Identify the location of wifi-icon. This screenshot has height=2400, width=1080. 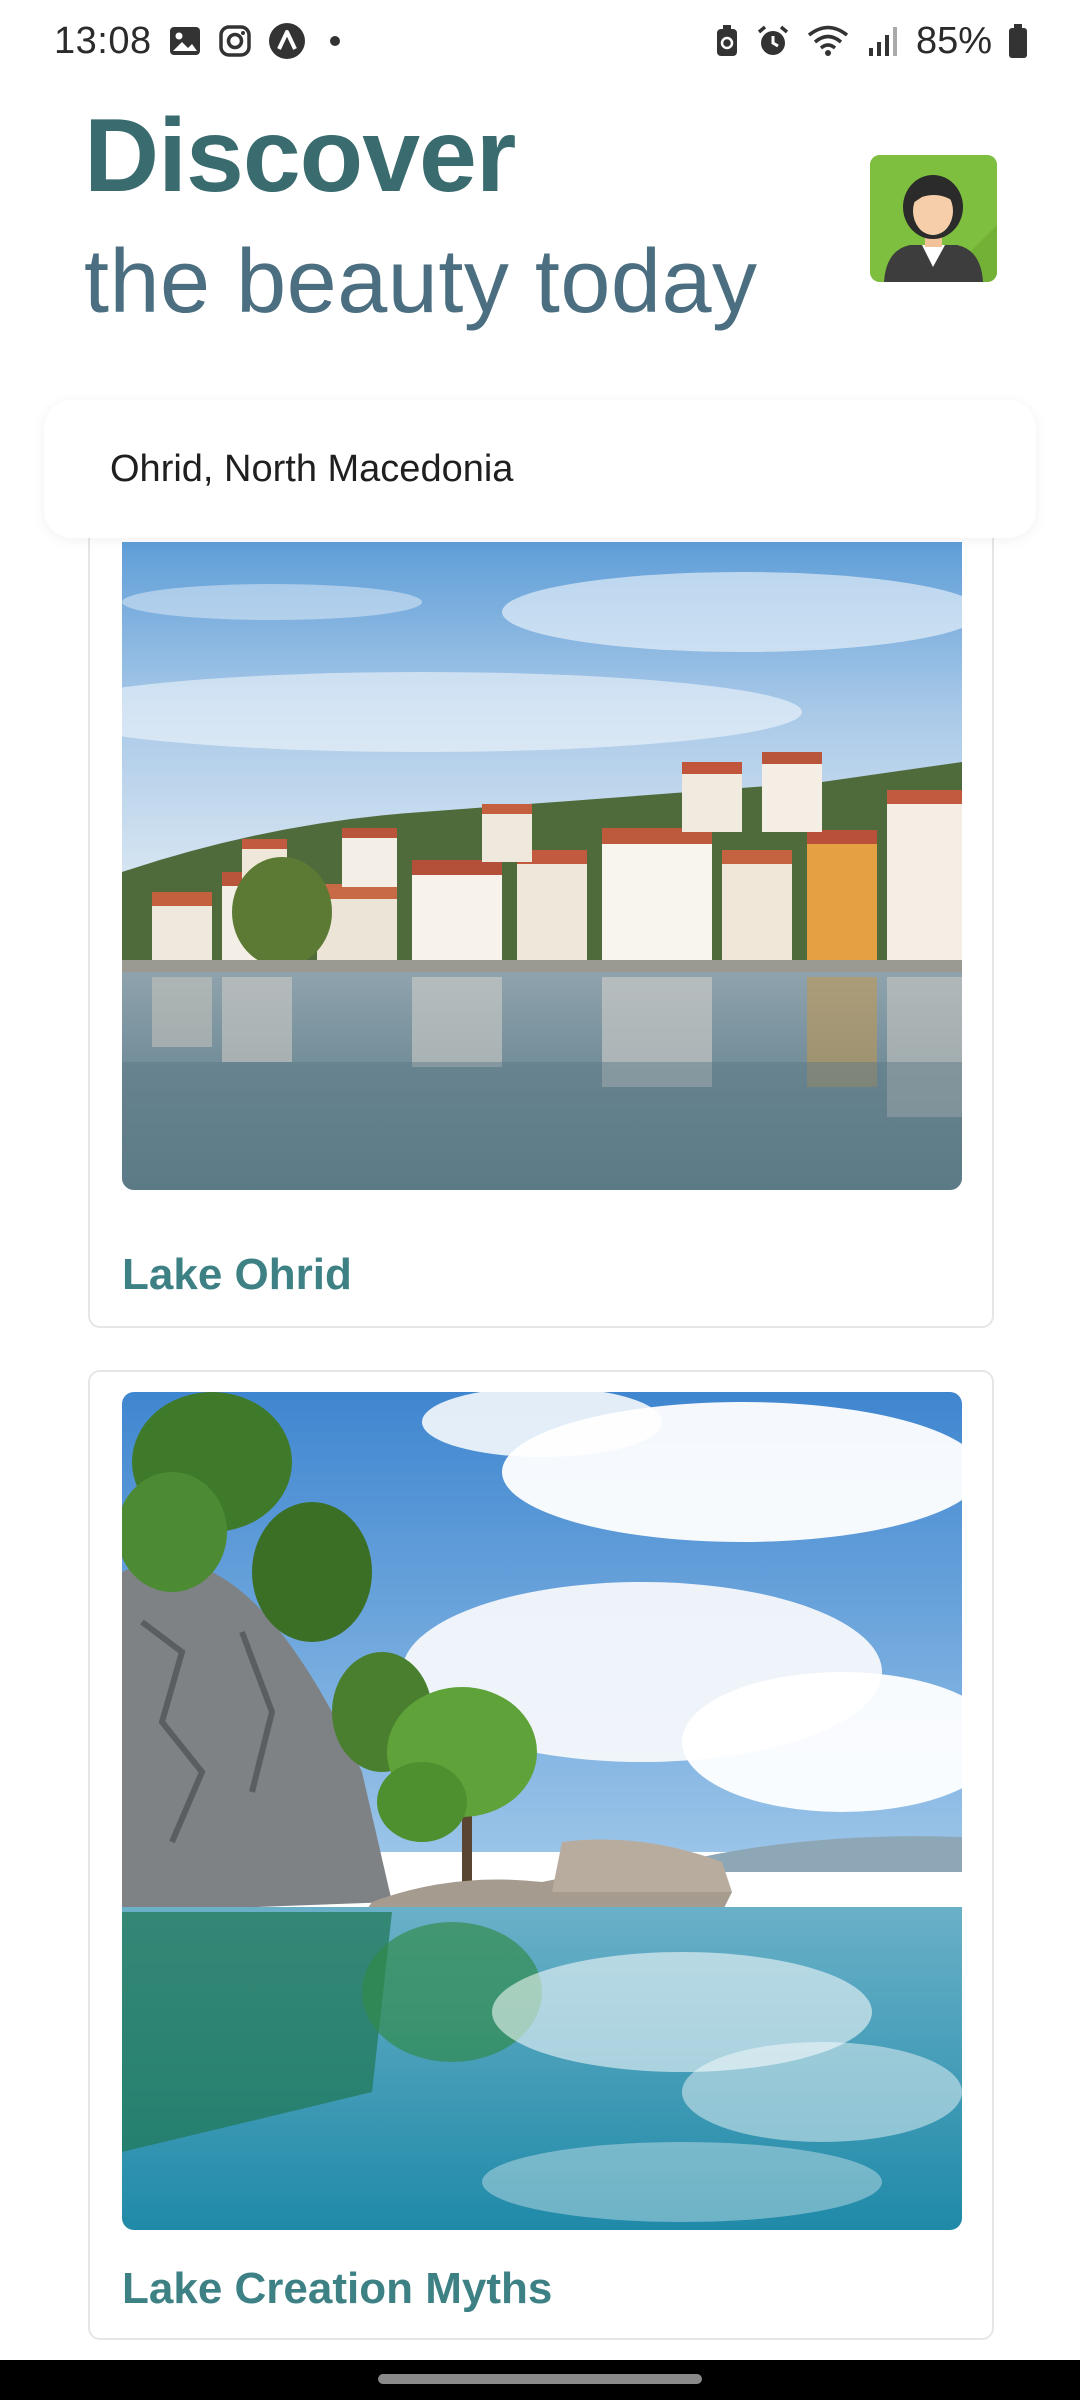
(828, 41).